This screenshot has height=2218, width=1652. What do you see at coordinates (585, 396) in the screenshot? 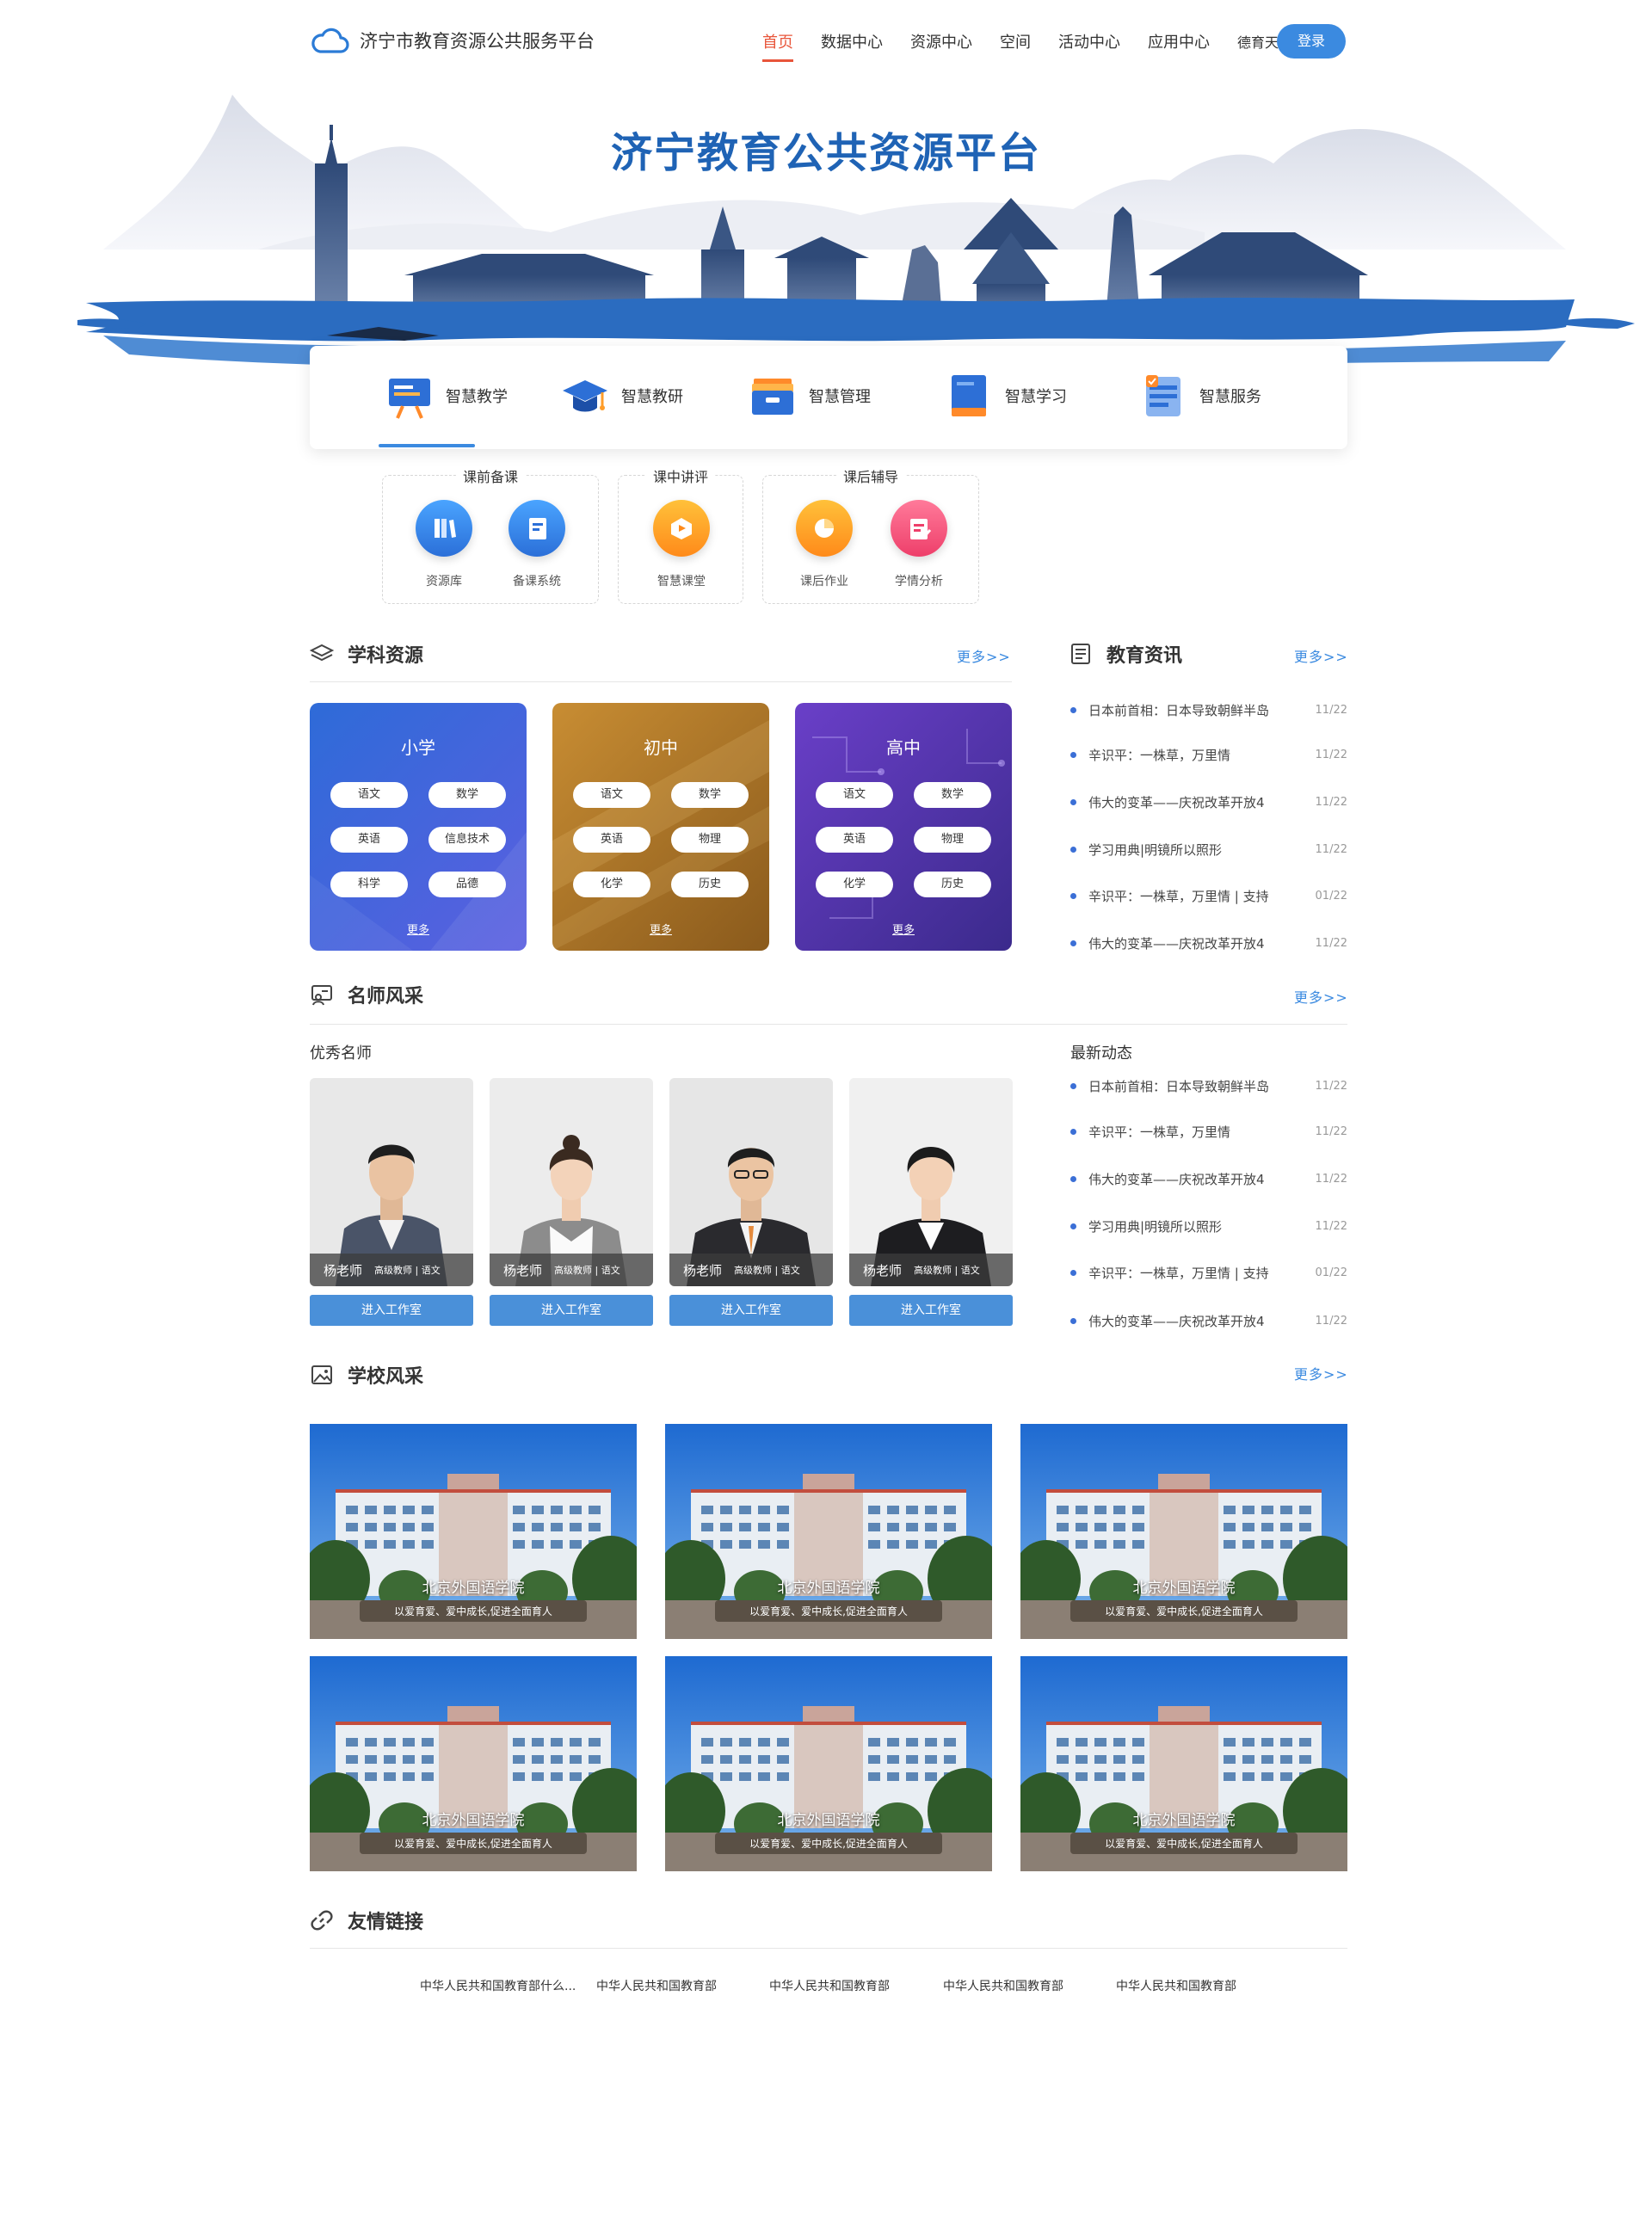
I see `graduation-cap-icon` at bounding box center [585, 396].